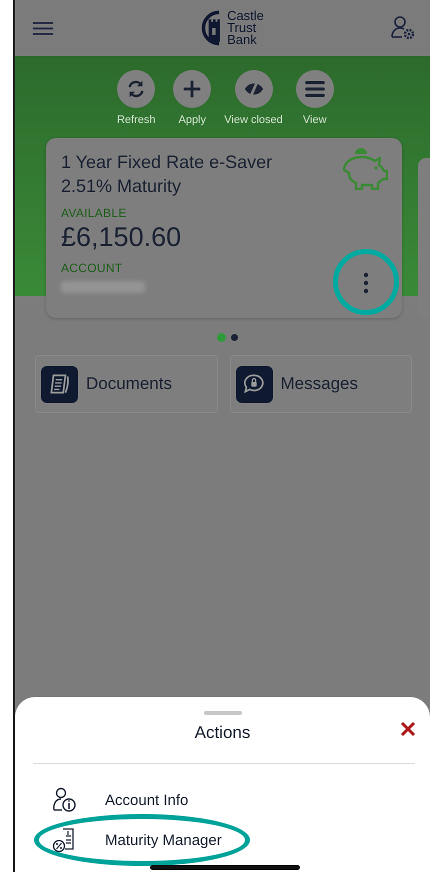 The image size is (430, 872). What do you see at coordinates (253, 98) in the screenshot?
I see `action-button: View closed` at bounding box center [253, 98].